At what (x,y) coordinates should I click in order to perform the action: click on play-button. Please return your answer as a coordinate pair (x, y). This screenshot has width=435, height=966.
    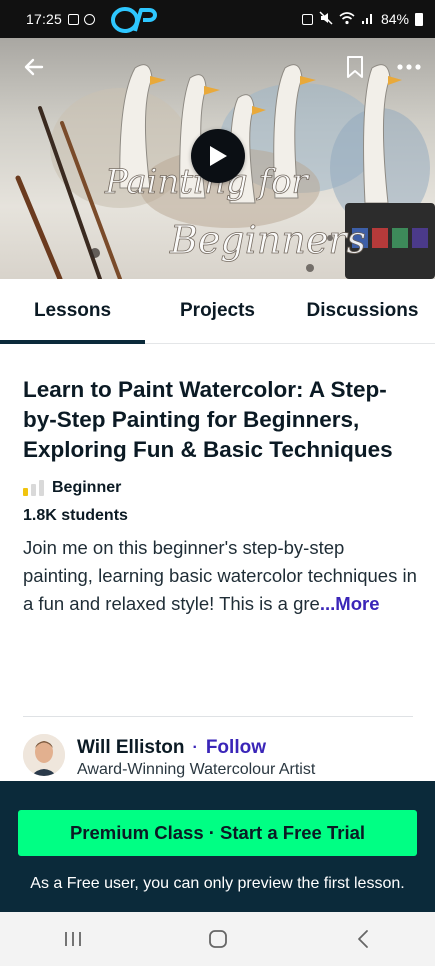
    Looking at the image, I should click on (218, 156).